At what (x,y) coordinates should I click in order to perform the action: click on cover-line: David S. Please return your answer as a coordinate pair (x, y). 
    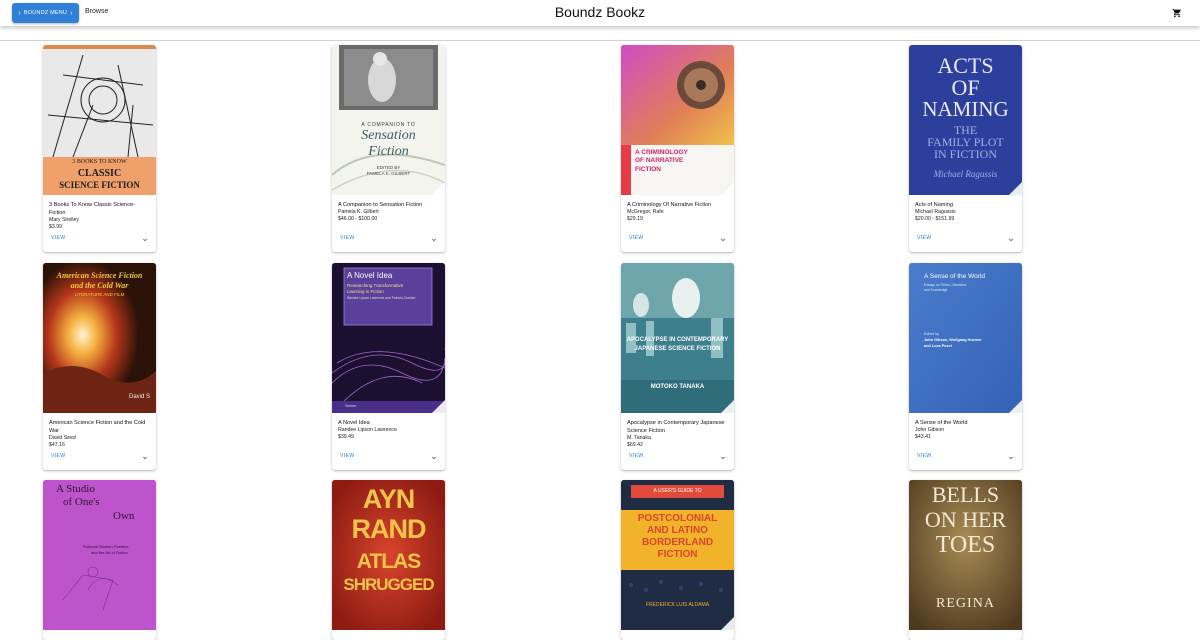
    Looking at the image, I should click on (139, 397).